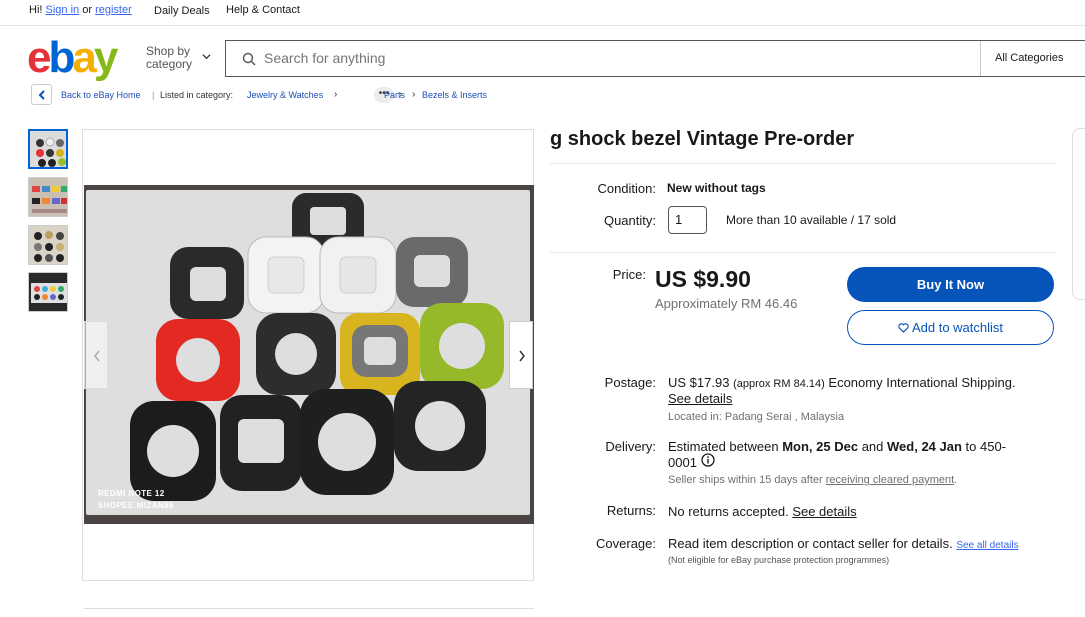 This screenshot has width=1085, height=617. I want to click on price-value: US $9.90, so click(703, 279).